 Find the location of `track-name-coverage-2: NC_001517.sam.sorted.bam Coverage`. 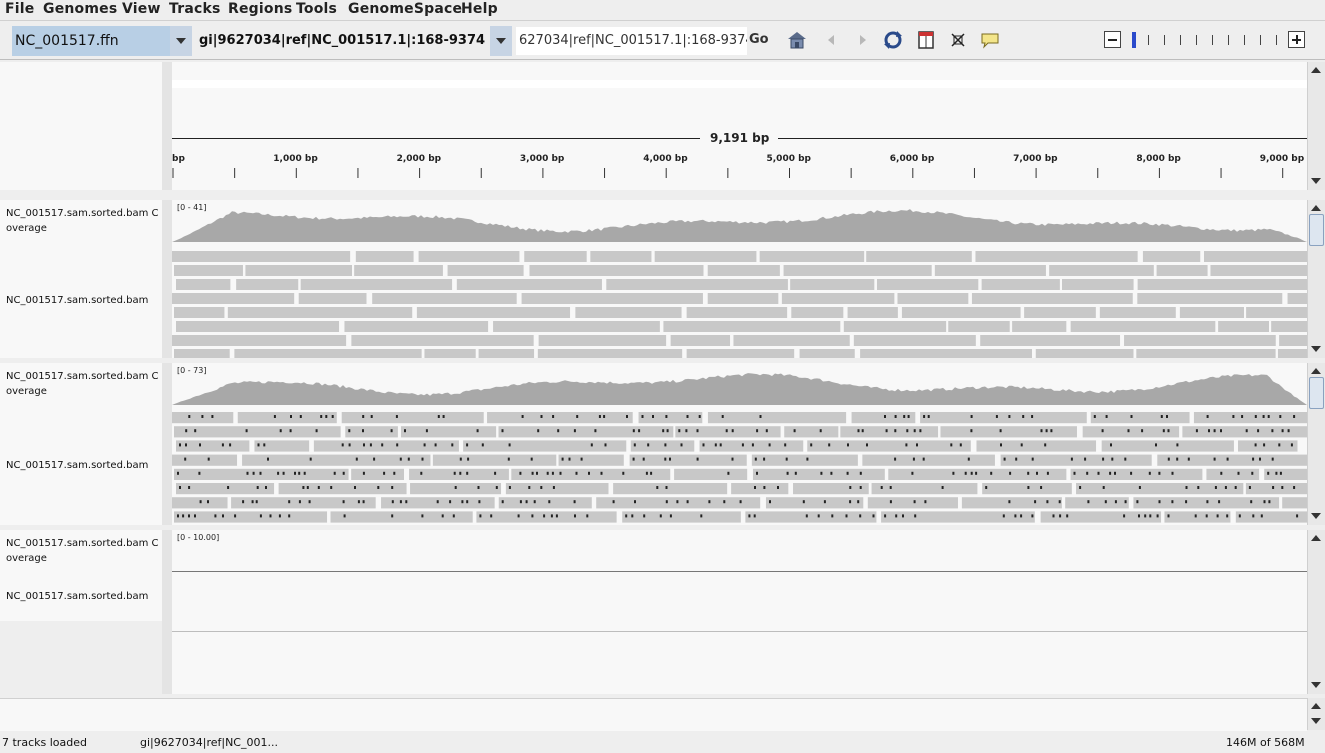

track-name-coverage-2: NC_001517.sam.sorted.bam Coverage is located at coordinates (84, 384).